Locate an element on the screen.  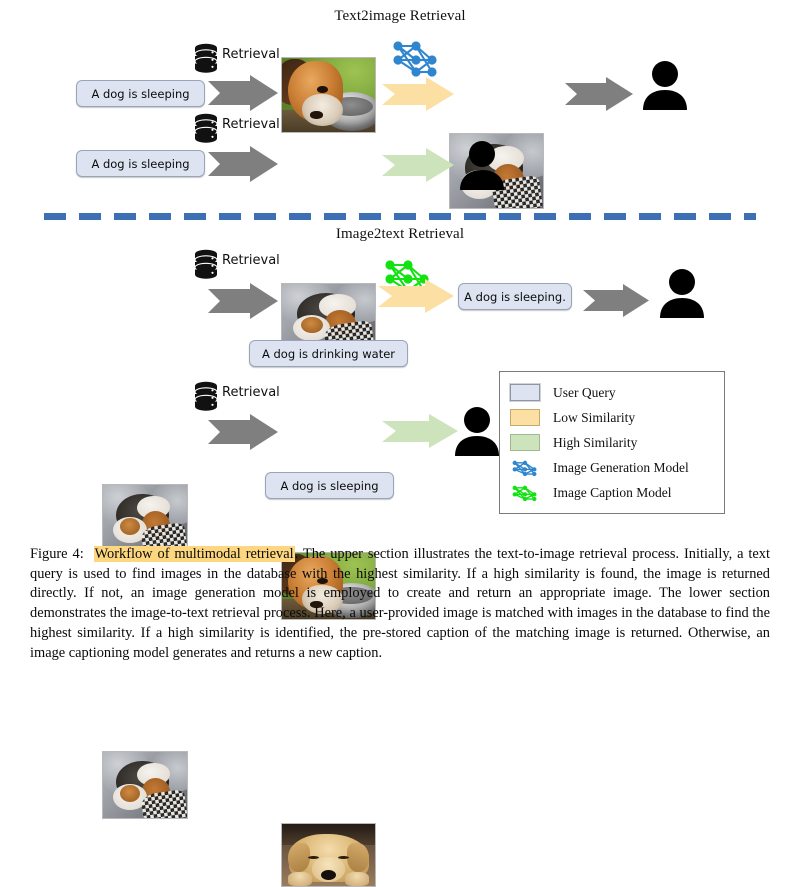
i2t-row1-db-caption: A dog is drinking water is located at coordinates (328, 353).